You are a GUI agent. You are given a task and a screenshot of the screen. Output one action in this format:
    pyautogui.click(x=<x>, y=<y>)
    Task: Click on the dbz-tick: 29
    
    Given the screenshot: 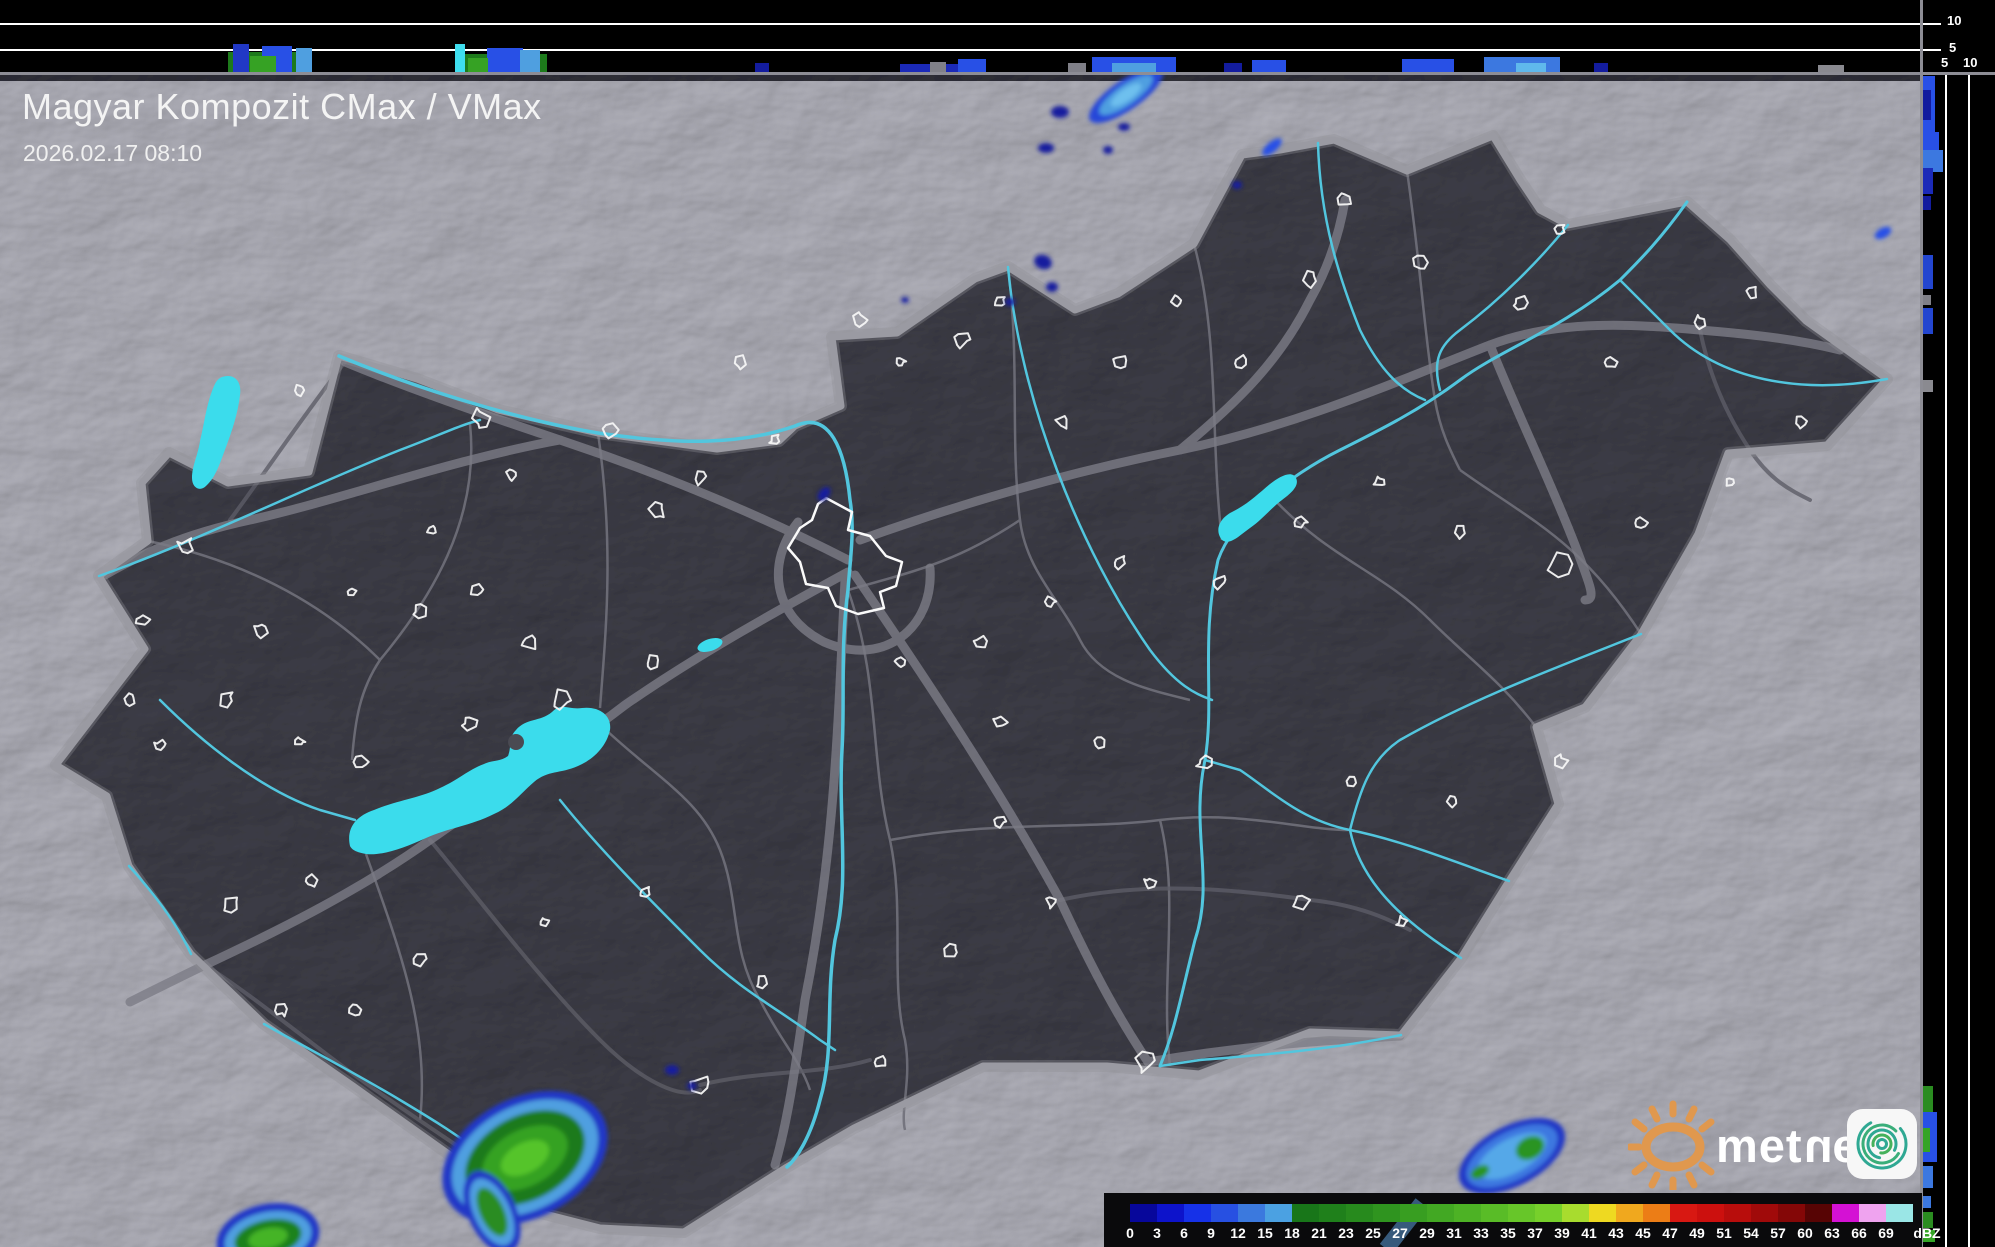 What is the action you would take?
    pyautogui.click(x=1427, y=1233)
    